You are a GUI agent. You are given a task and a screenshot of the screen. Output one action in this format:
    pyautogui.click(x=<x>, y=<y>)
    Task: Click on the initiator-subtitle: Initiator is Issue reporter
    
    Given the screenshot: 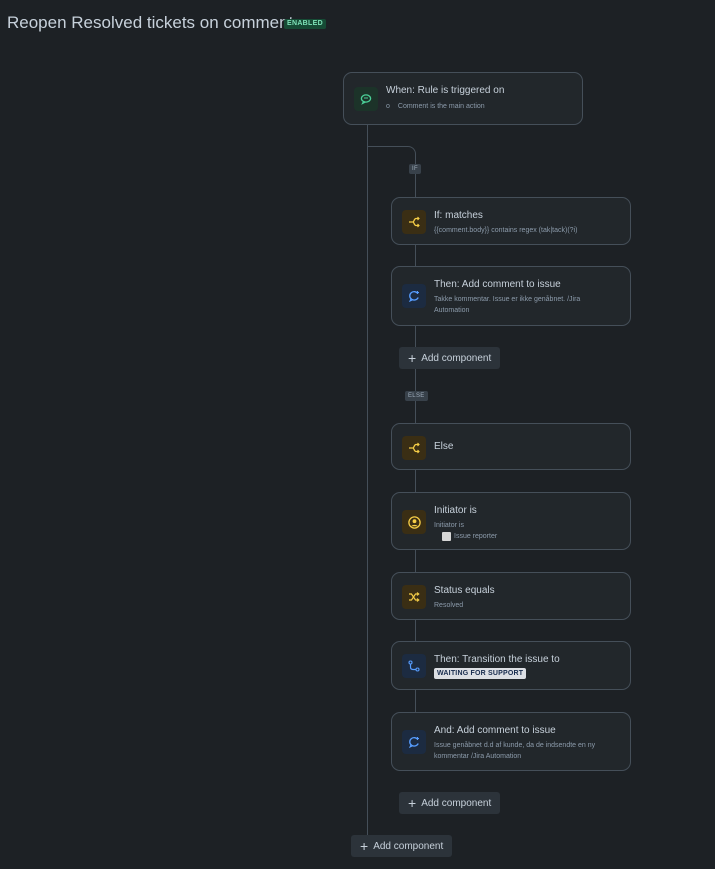 What is the action you would take?
    pyautogui.click(x=521, y=531)
    